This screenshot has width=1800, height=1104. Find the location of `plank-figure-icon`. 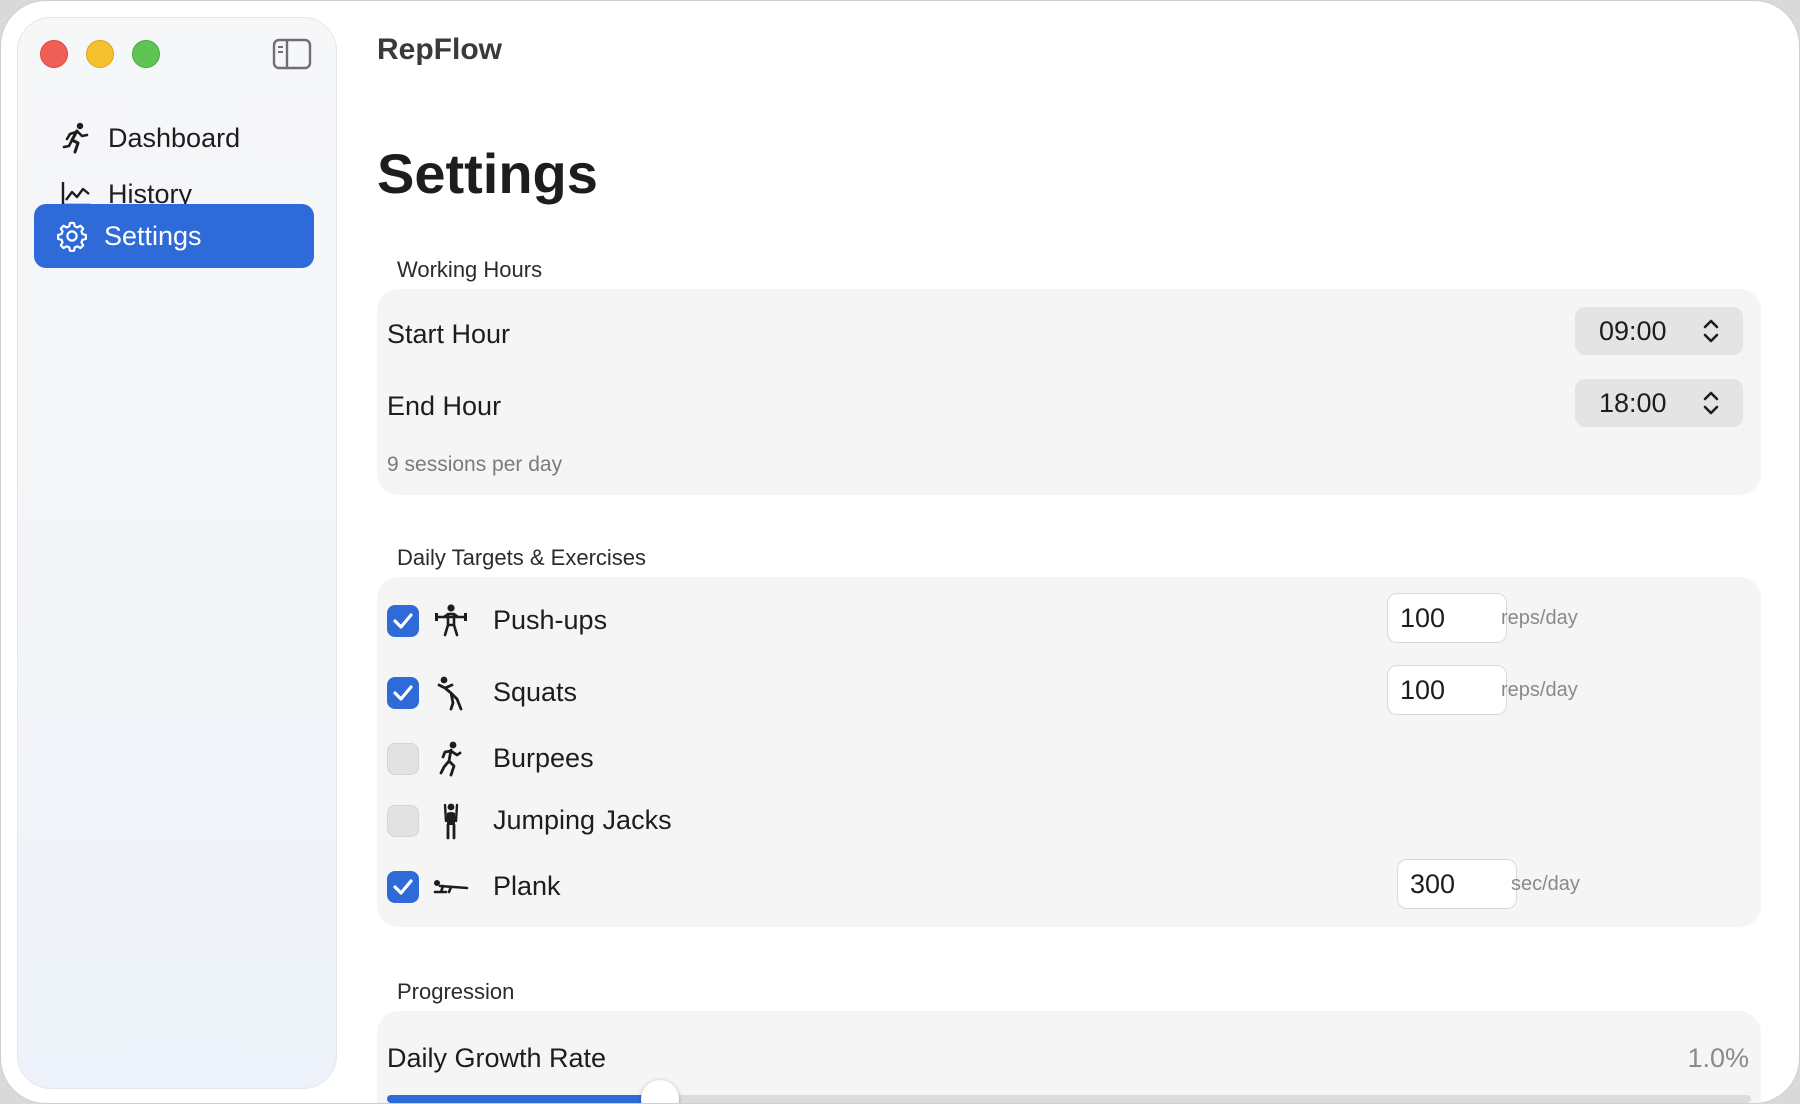

plank-figure-icon is located at coordinates (451, 887).